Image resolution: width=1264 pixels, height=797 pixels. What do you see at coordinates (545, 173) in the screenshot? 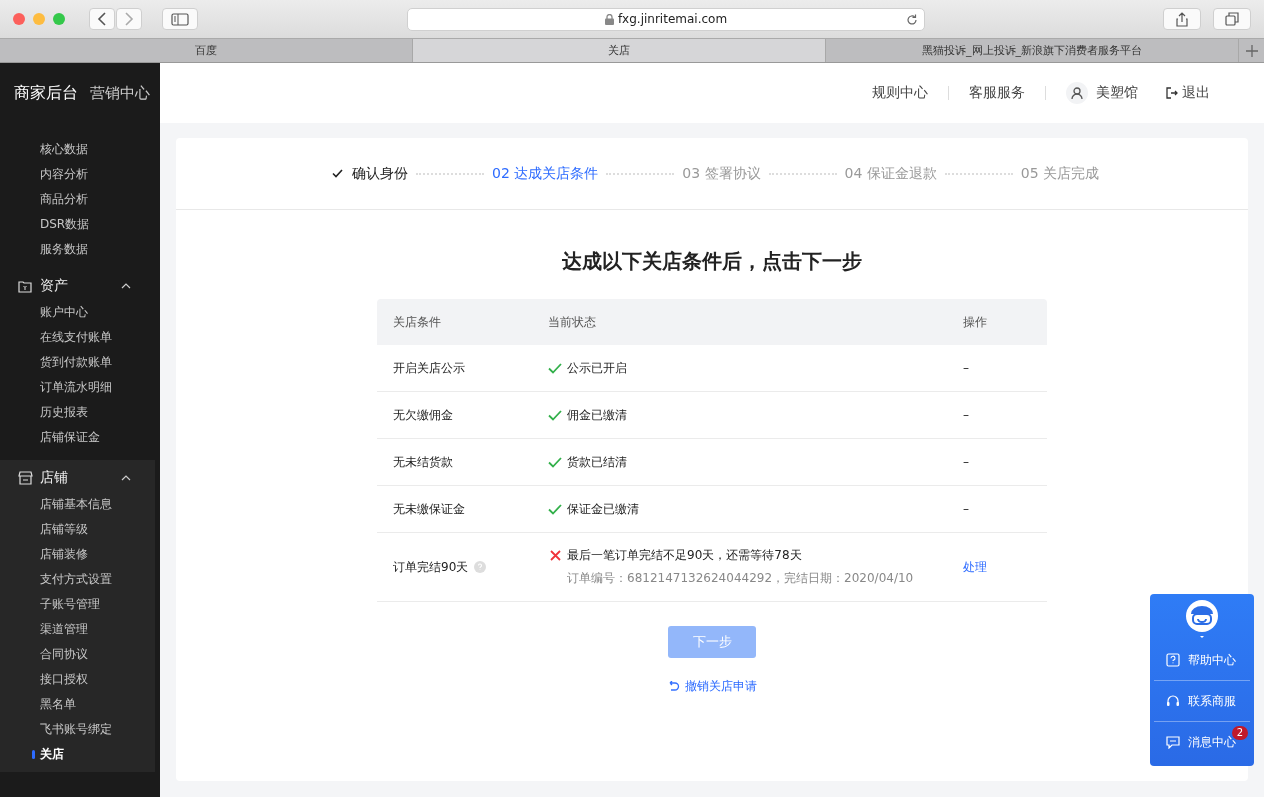
I see `step-label: 02 达成关店条件` at bounding box center [545, 173].